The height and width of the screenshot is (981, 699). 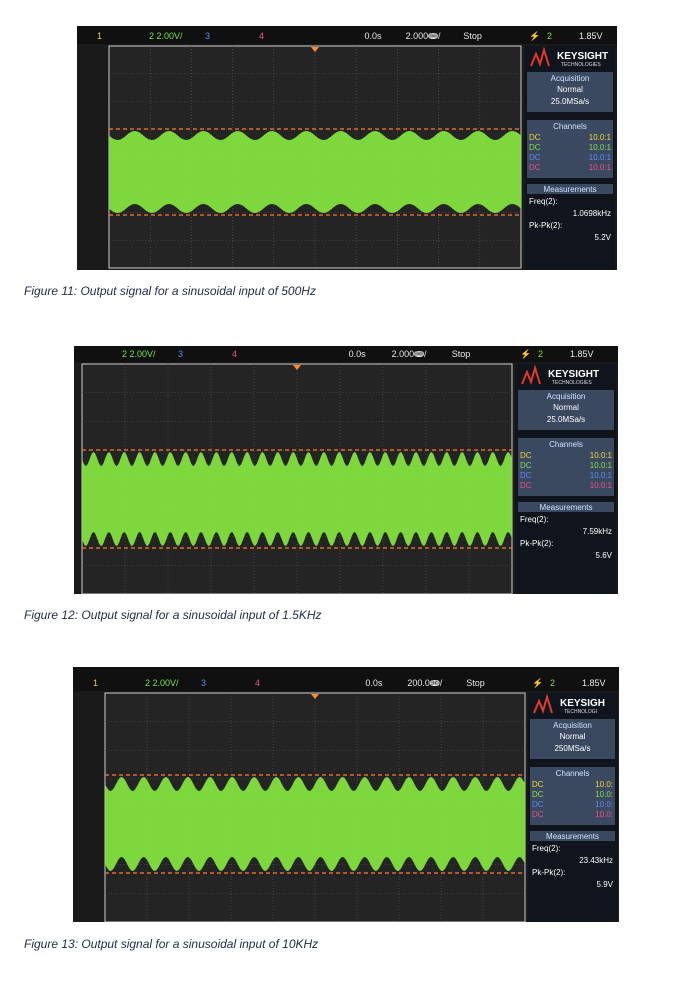 What do you see at coordinates (604, 555) in the screenshot?
I see `pkpk-value: 5.6V` at bounding box center [604, 555].